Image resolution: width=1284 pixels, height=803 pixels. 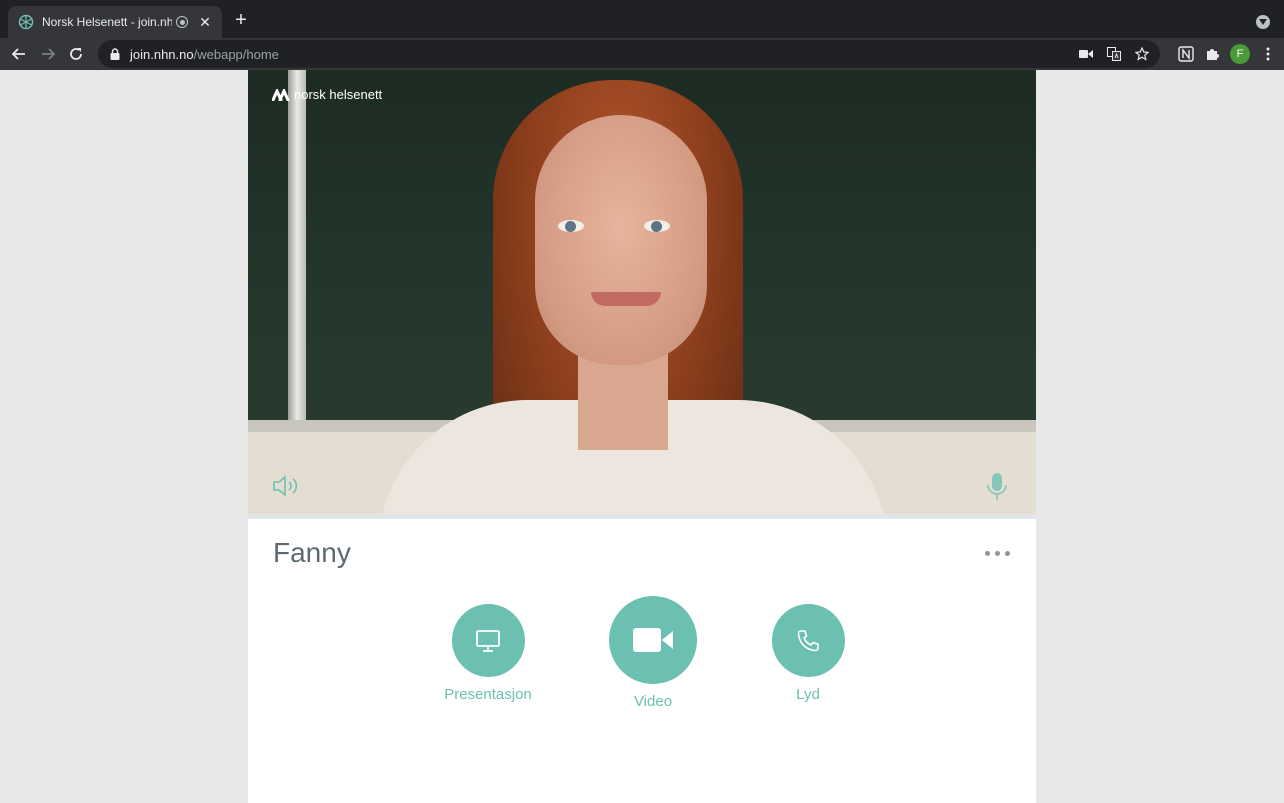 I want to click on nhn-logo-mark-icon, so click(x=281, y=94).